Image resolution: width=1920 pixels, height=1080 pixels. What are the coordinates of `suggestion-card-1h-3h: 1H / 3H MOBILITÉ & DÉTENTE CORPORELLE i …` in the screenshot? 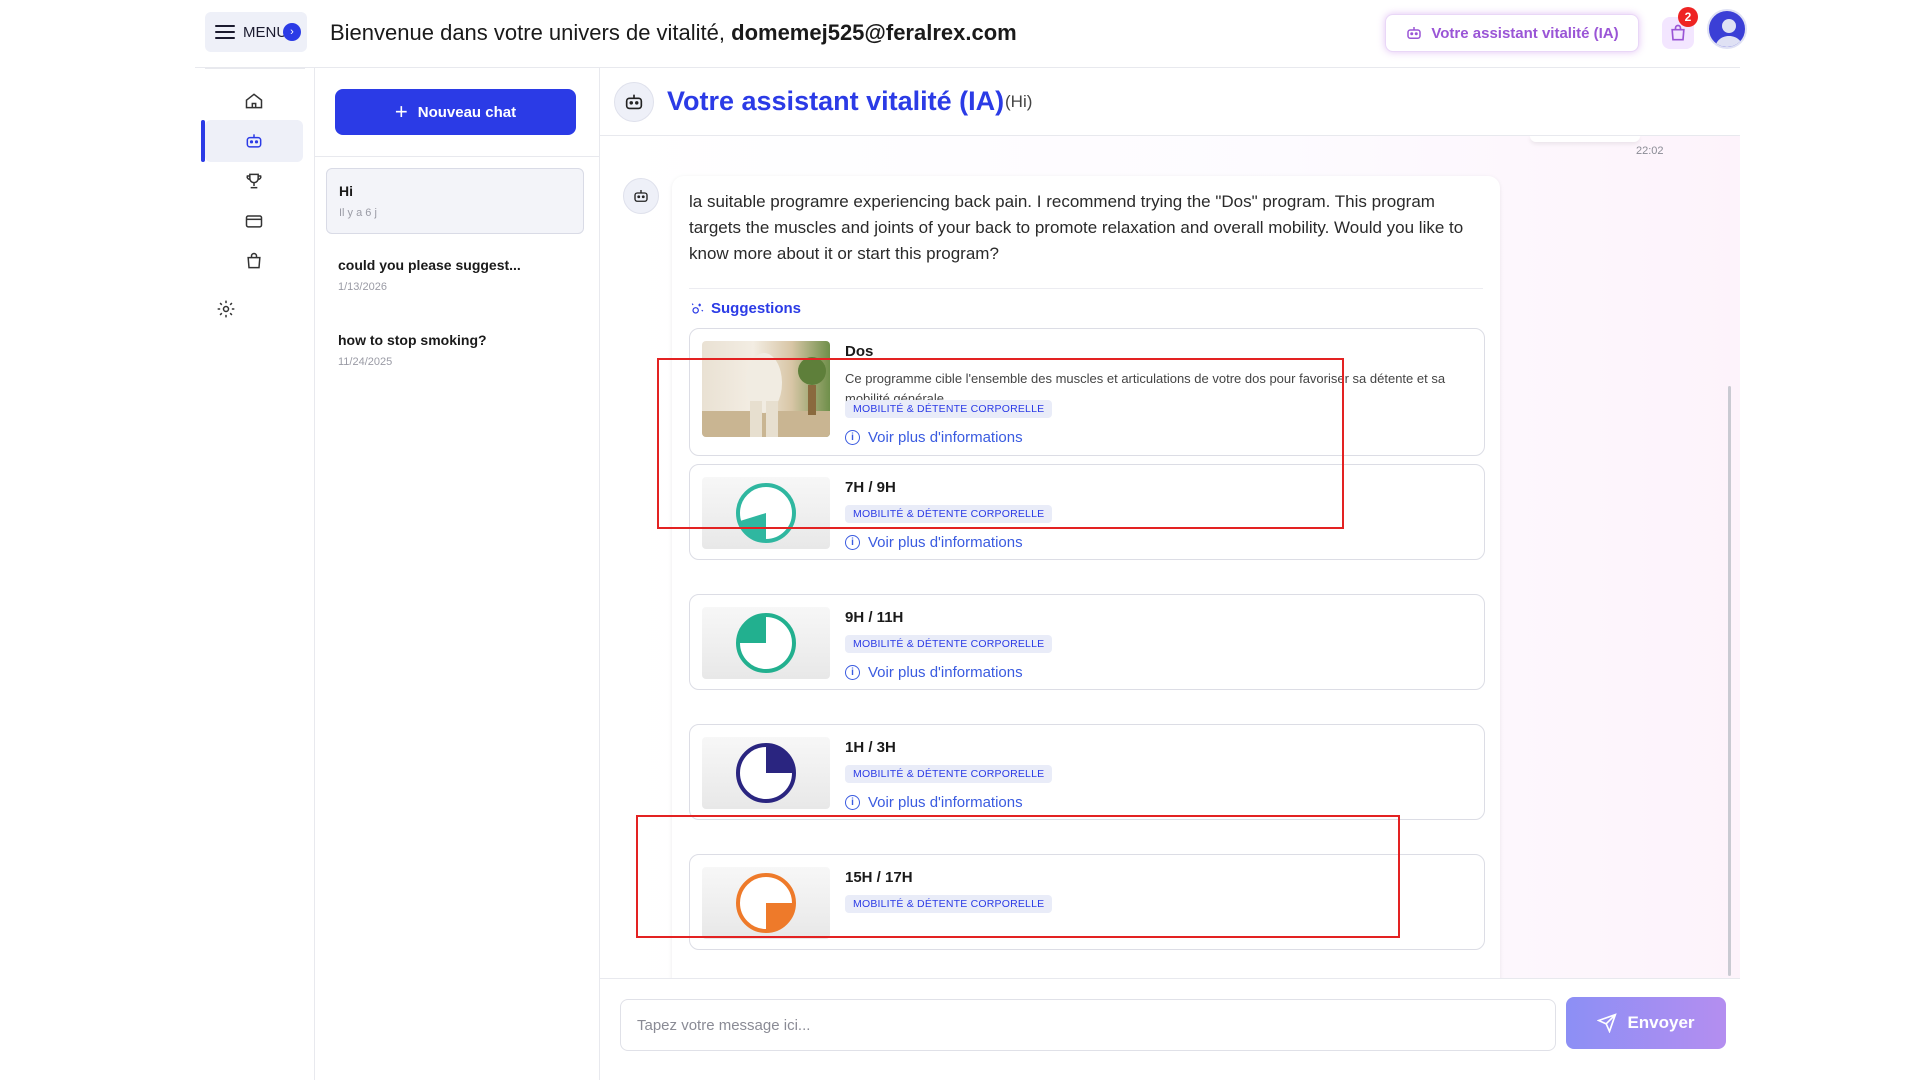 It's located at (1087, 772).